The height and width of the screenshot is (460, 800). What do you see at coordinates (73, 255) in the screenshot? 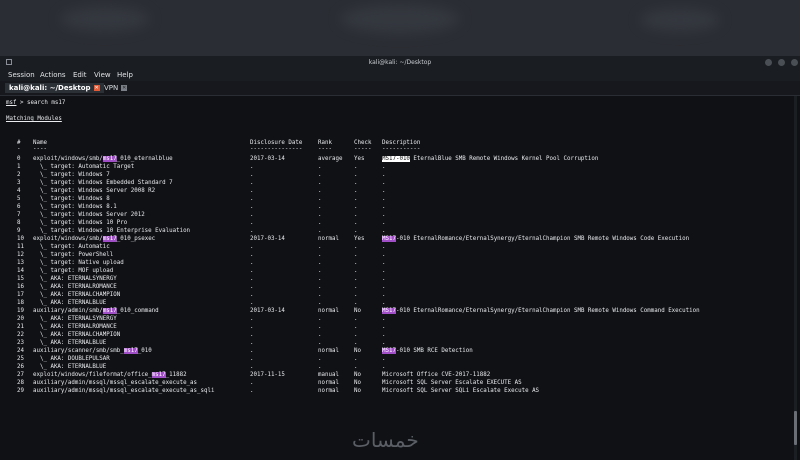
I see `module-name-part: \_ target: PowerShell` at bounding box center [73, 255].